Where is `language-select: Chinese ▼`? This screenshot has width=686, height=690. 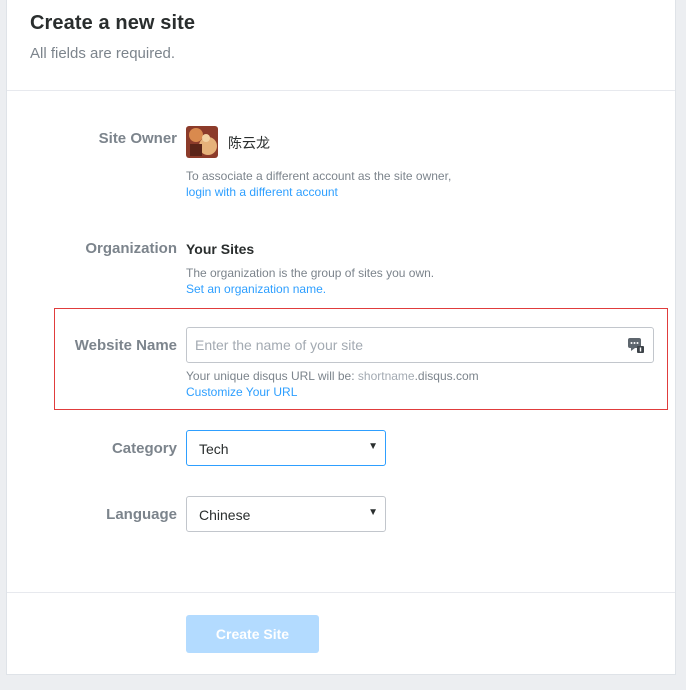 language-select: Chinese ▼ is located at coordinates (286, 514).